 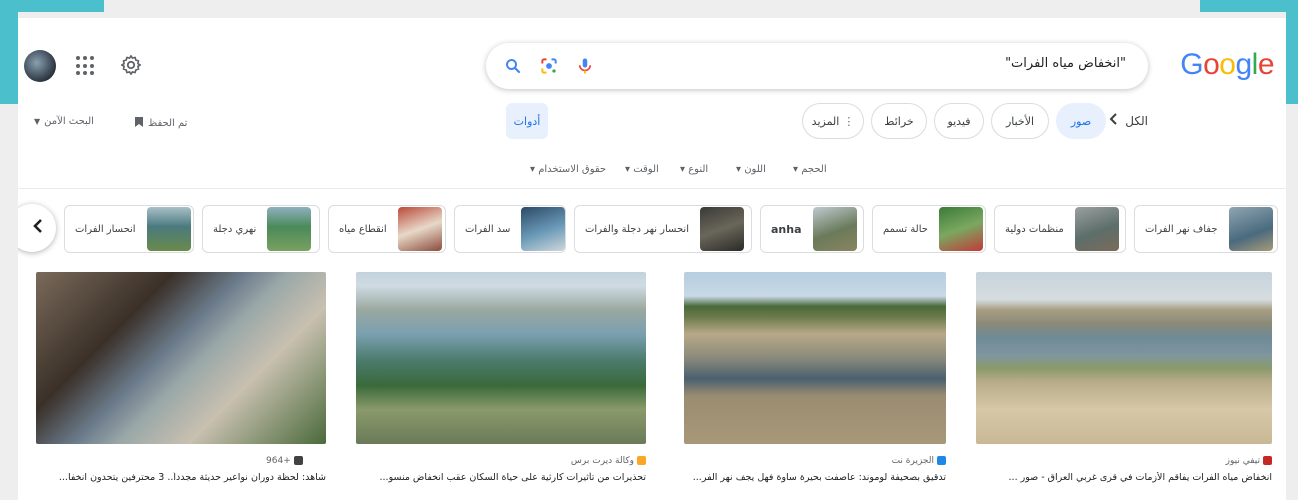 I want to click on tab-all: الكل, so click(x=1128, y=120).